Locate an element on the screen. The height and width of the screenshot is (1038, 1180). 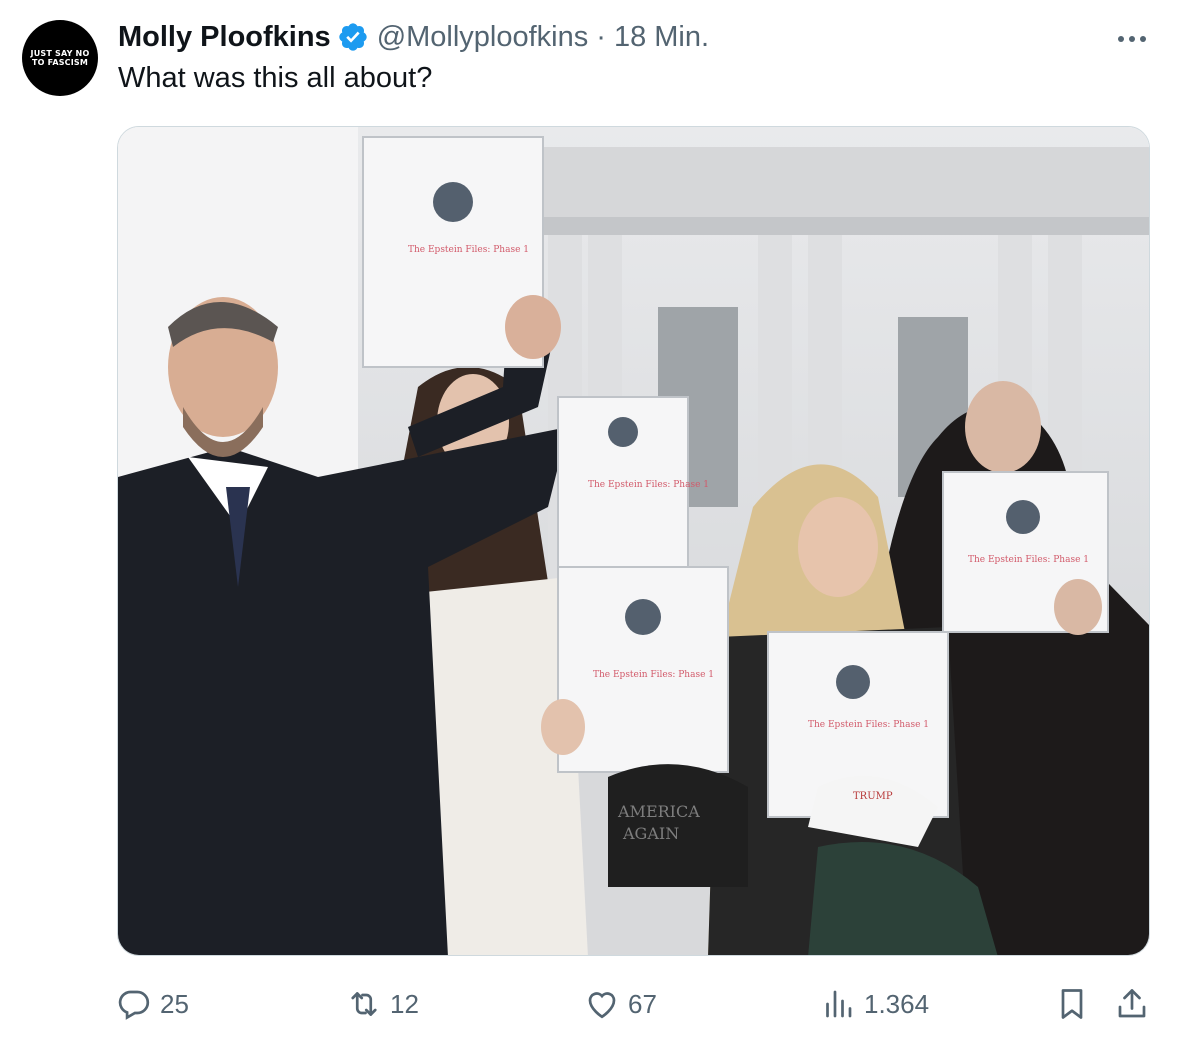
reply-count: 25 is located at coordinates (174, 1003).